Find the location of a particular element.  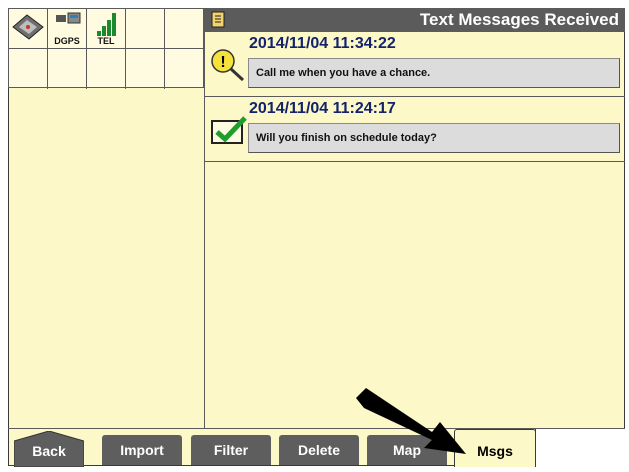

gps-receiver-icon is located at coordinates (68, 18).